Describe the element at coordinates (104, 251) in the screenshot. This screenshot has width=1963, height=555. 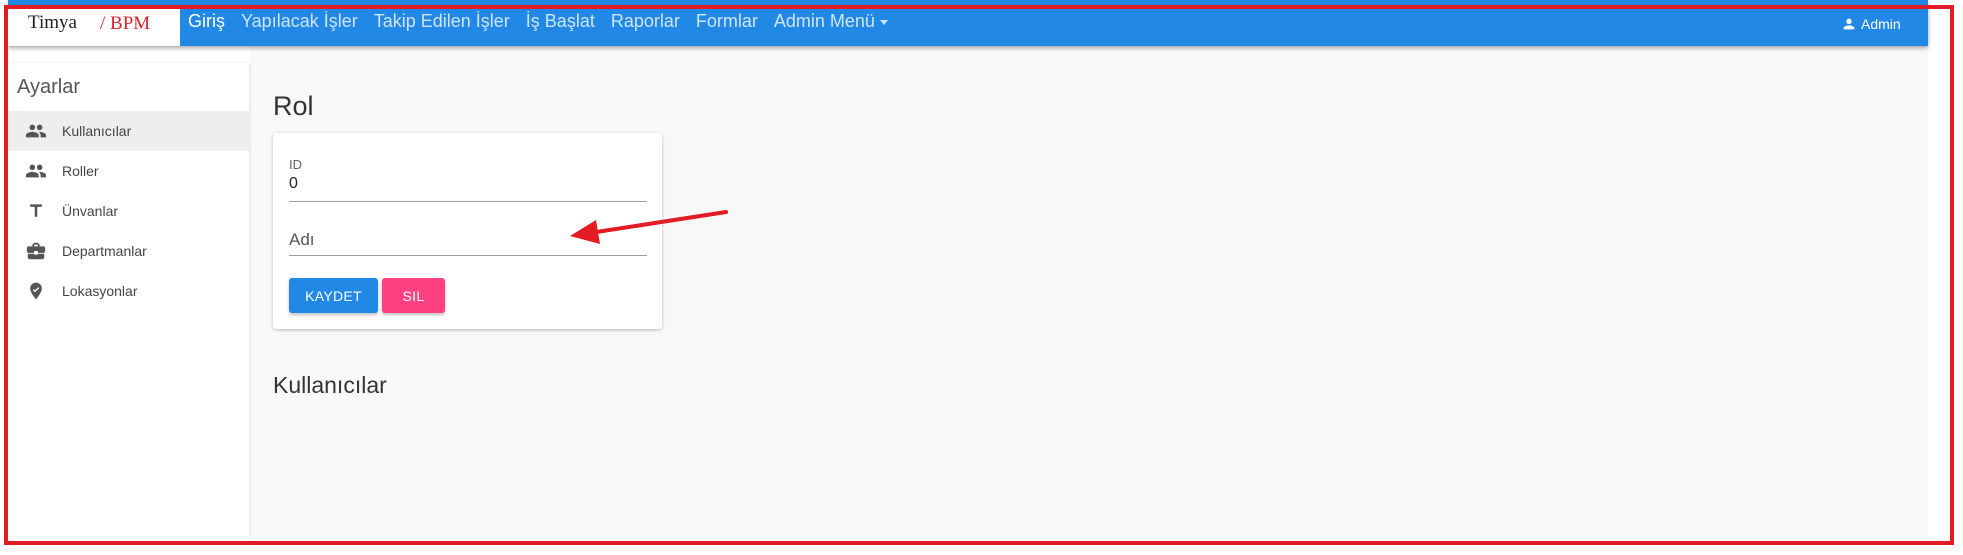
I see `sidebar-item-label: Departmanlar` at that location.